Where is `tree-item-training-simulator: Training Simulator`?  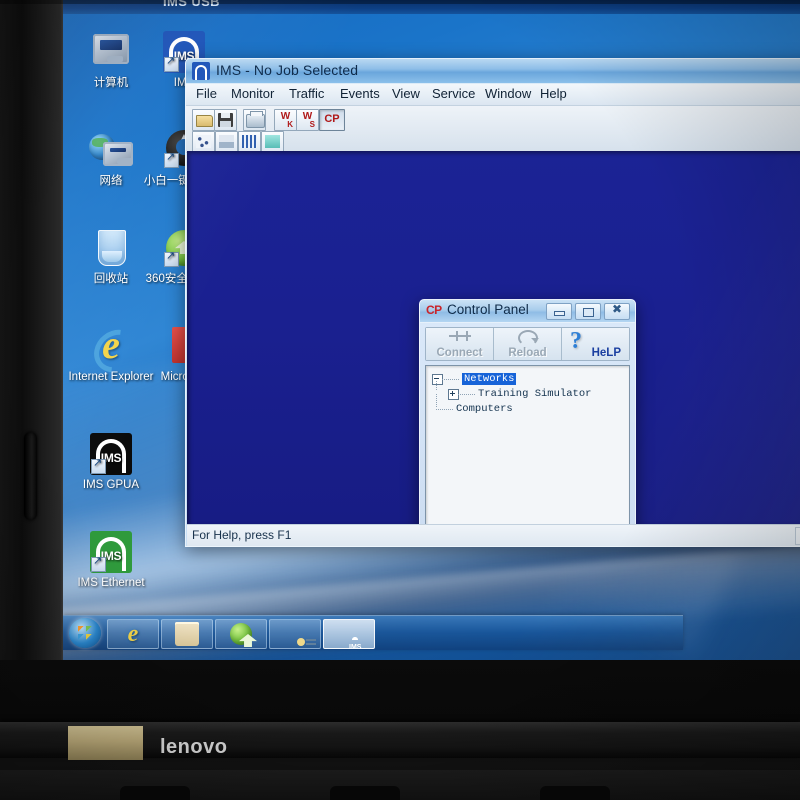 tree-item-training-simulator: Training Simulator is located at coordinates (527, 391).